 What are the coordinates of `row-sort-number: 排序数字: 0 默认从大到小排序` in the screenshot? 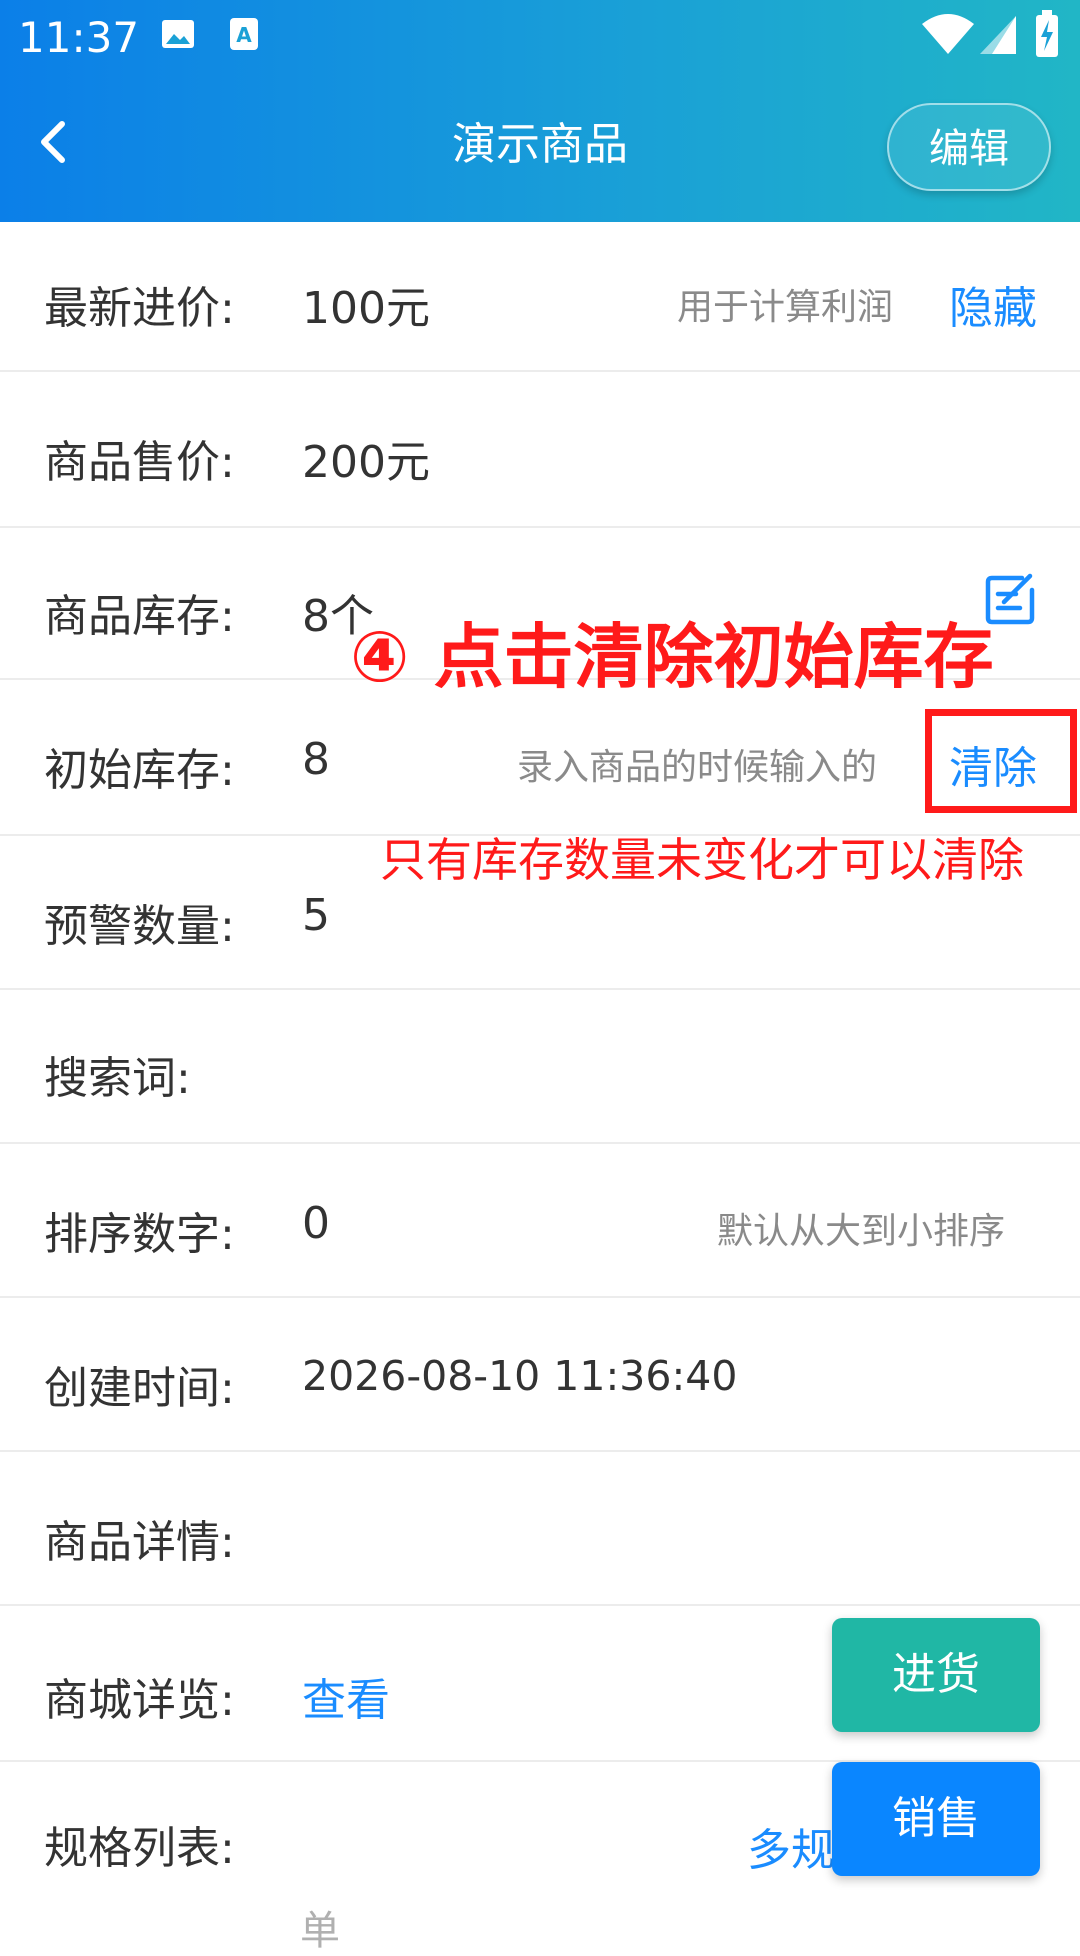 It's located at (540, 1221).